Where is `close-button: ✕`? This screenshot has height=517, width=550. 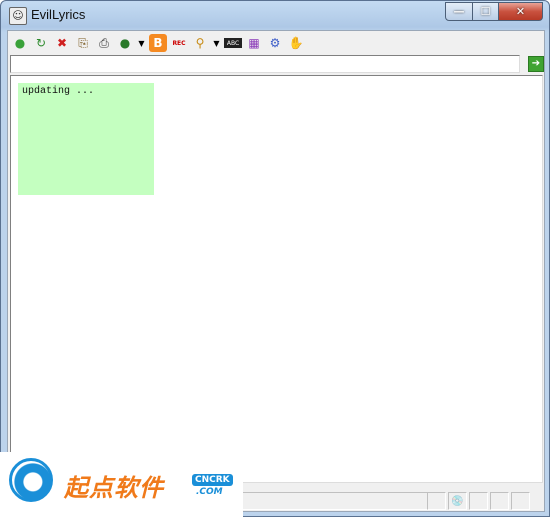
close-button: ✕ is located at coordinates (521, 11).